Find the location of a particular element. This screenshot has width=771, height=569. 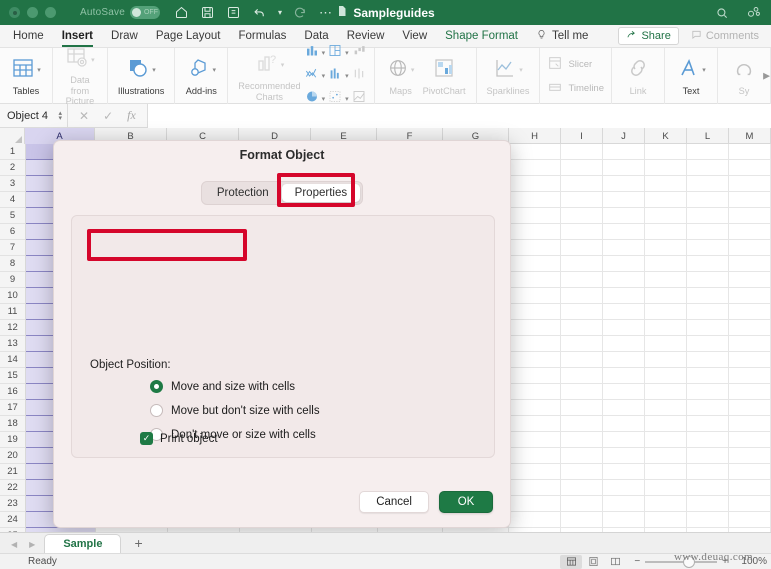

cell-J19 is located at coordinates (624, 440).